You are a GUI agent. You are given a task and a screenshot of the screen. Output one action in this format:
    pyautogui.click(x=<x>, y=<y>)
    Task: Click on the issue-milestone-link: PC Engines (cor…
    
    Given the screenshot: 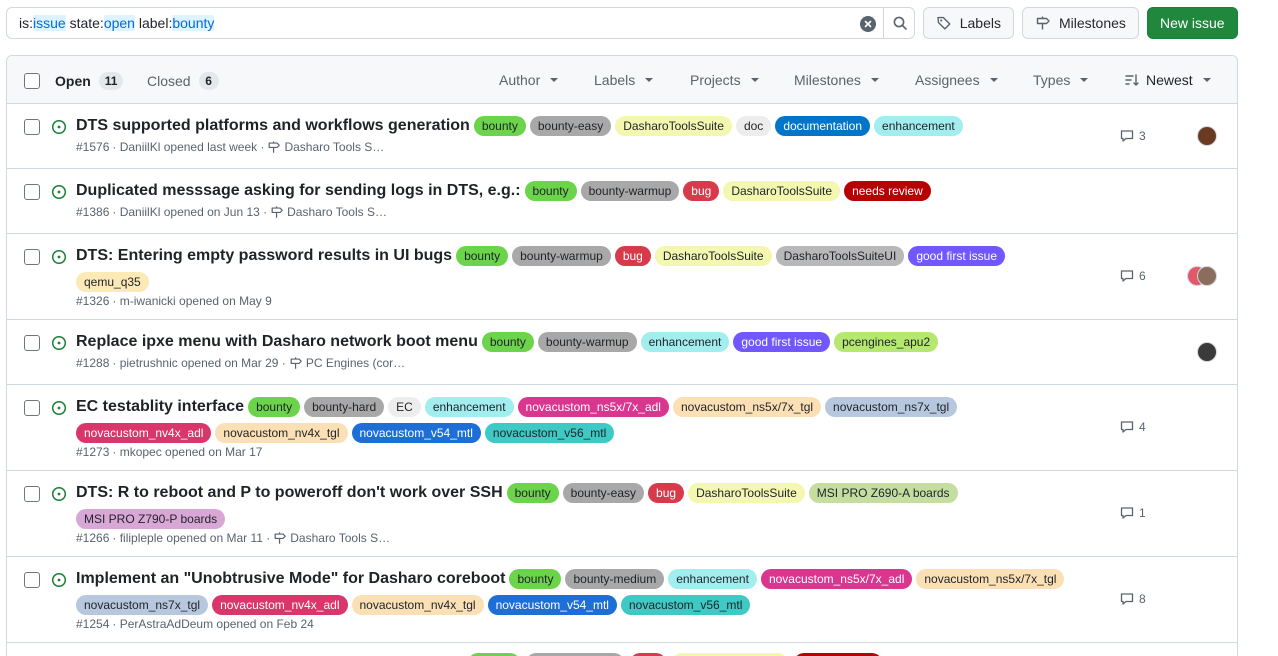 What is the action you would take?
    pyautogui.click(x=355, y=363)
    